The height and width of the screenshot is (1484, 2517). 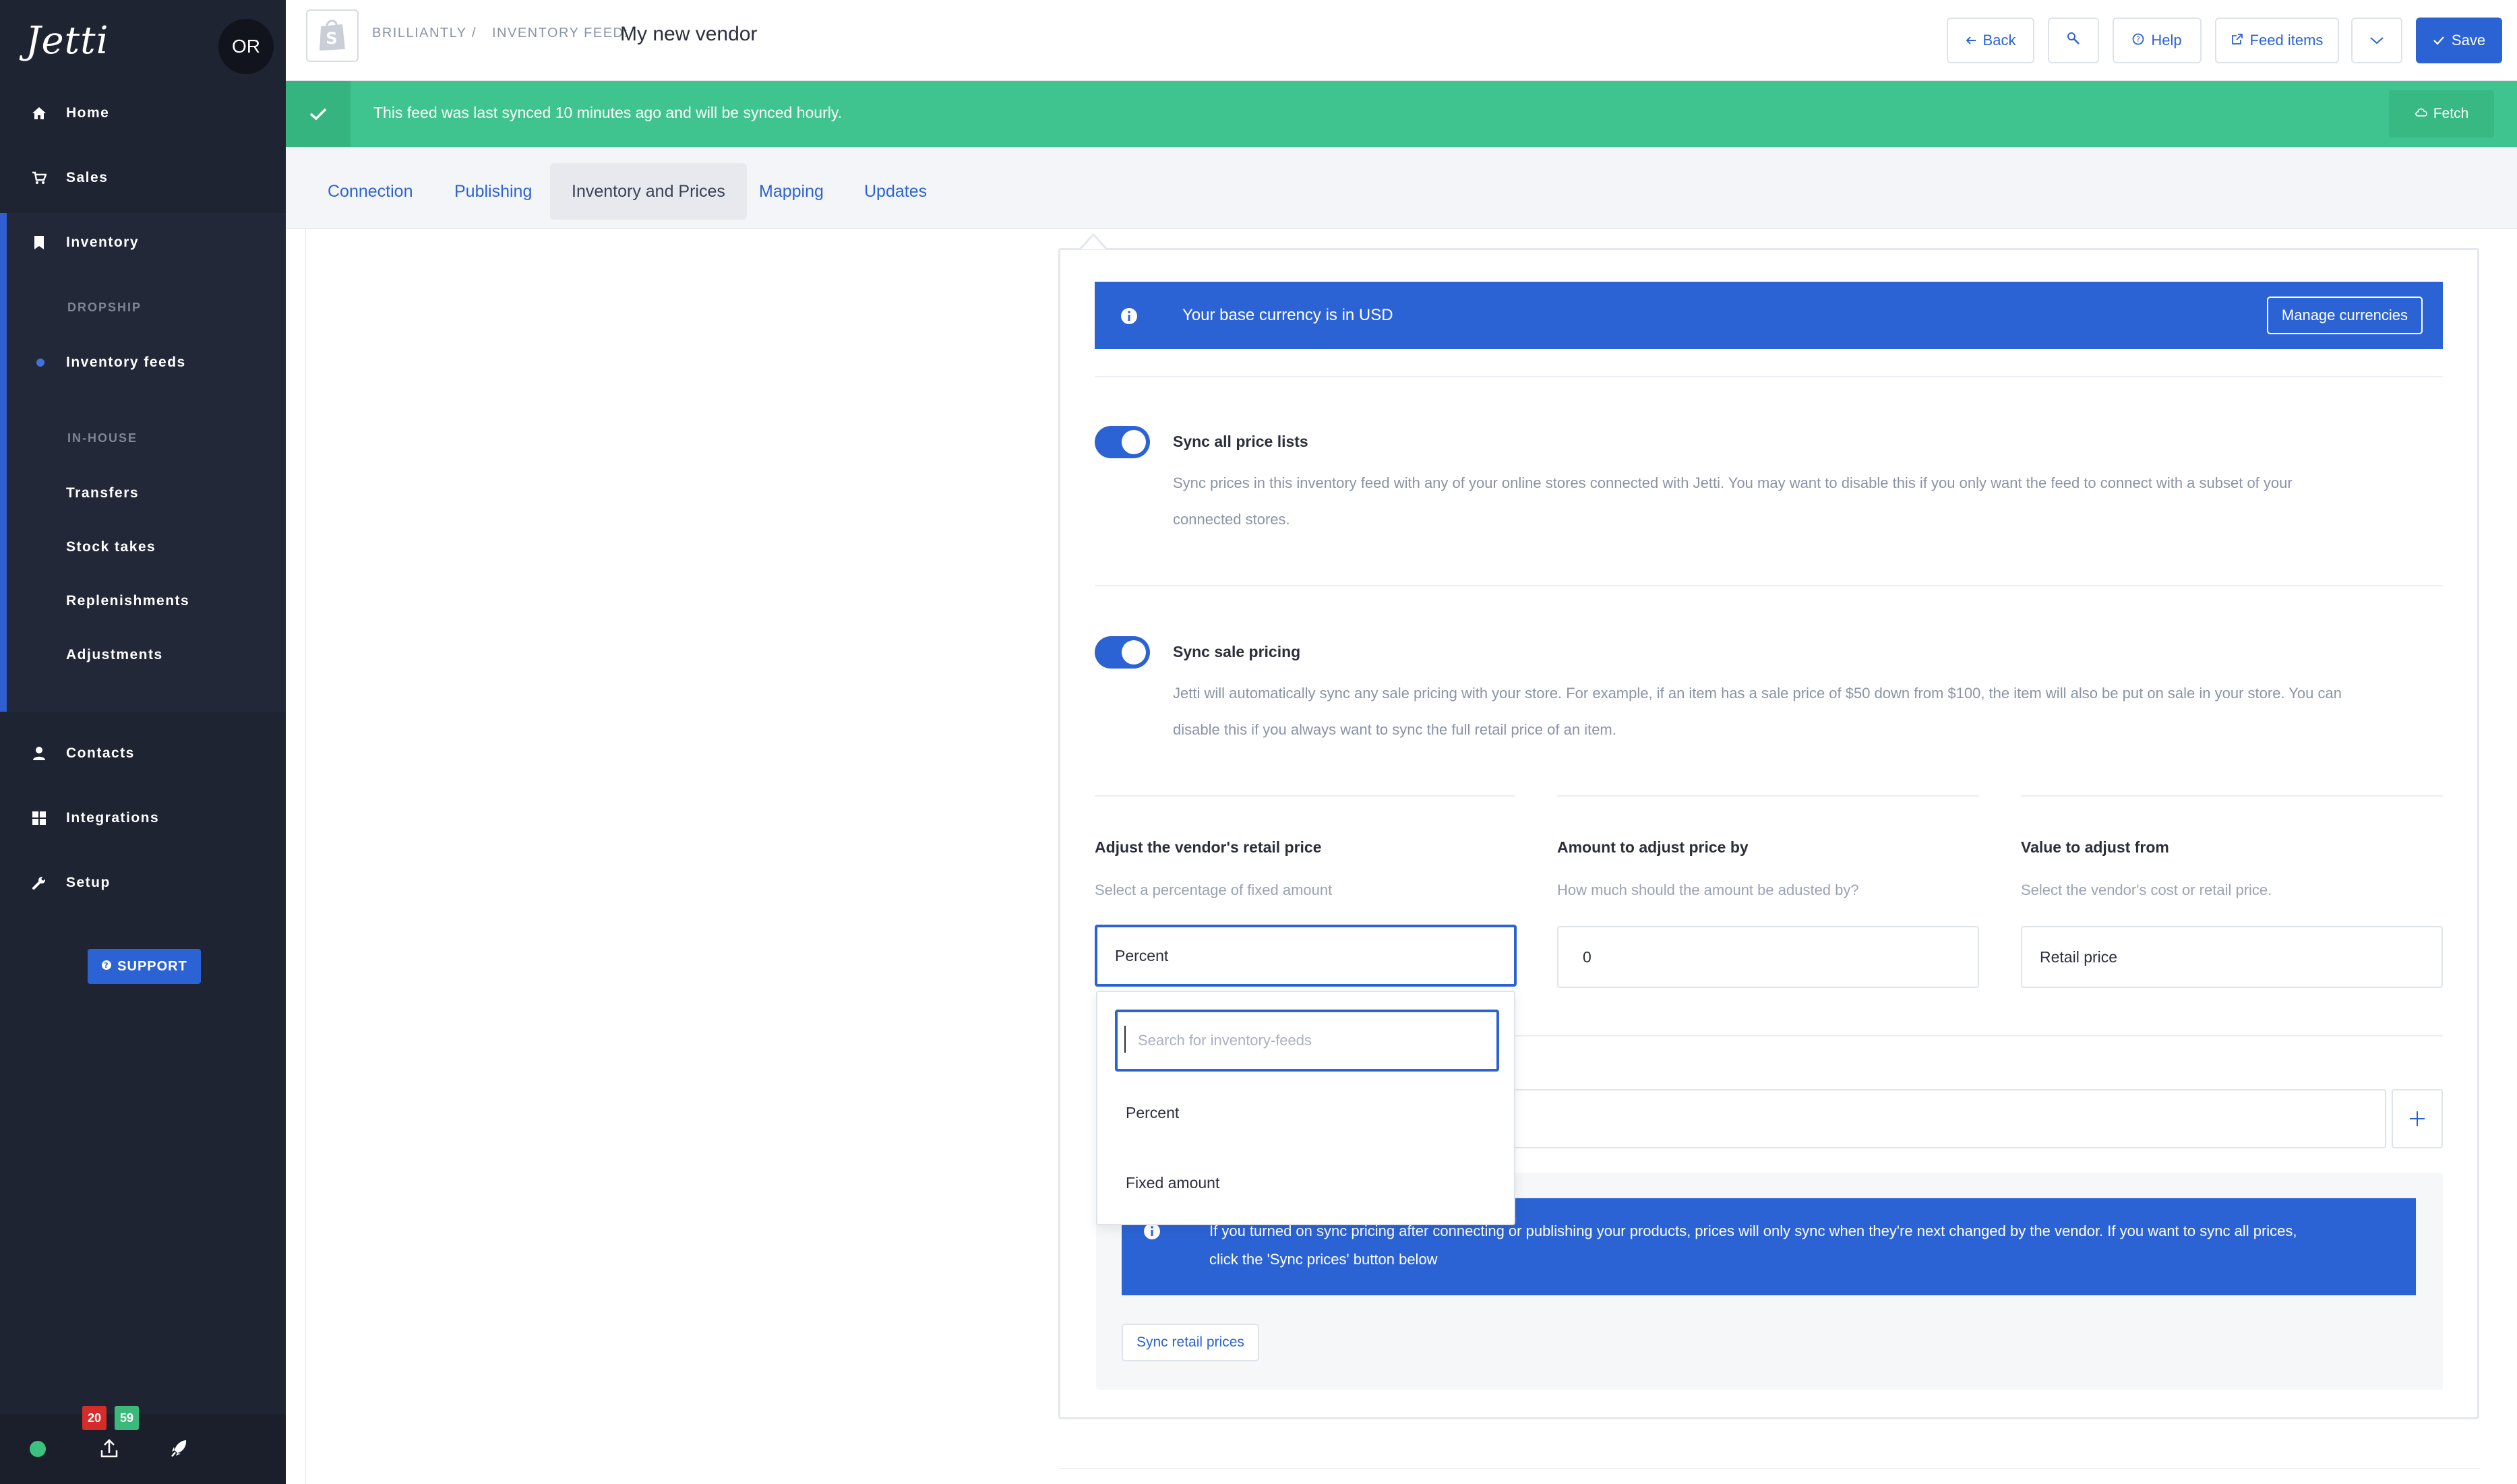 I want to click on manage-currencies-button: Manage currencies, so click(x=2344, y=315).